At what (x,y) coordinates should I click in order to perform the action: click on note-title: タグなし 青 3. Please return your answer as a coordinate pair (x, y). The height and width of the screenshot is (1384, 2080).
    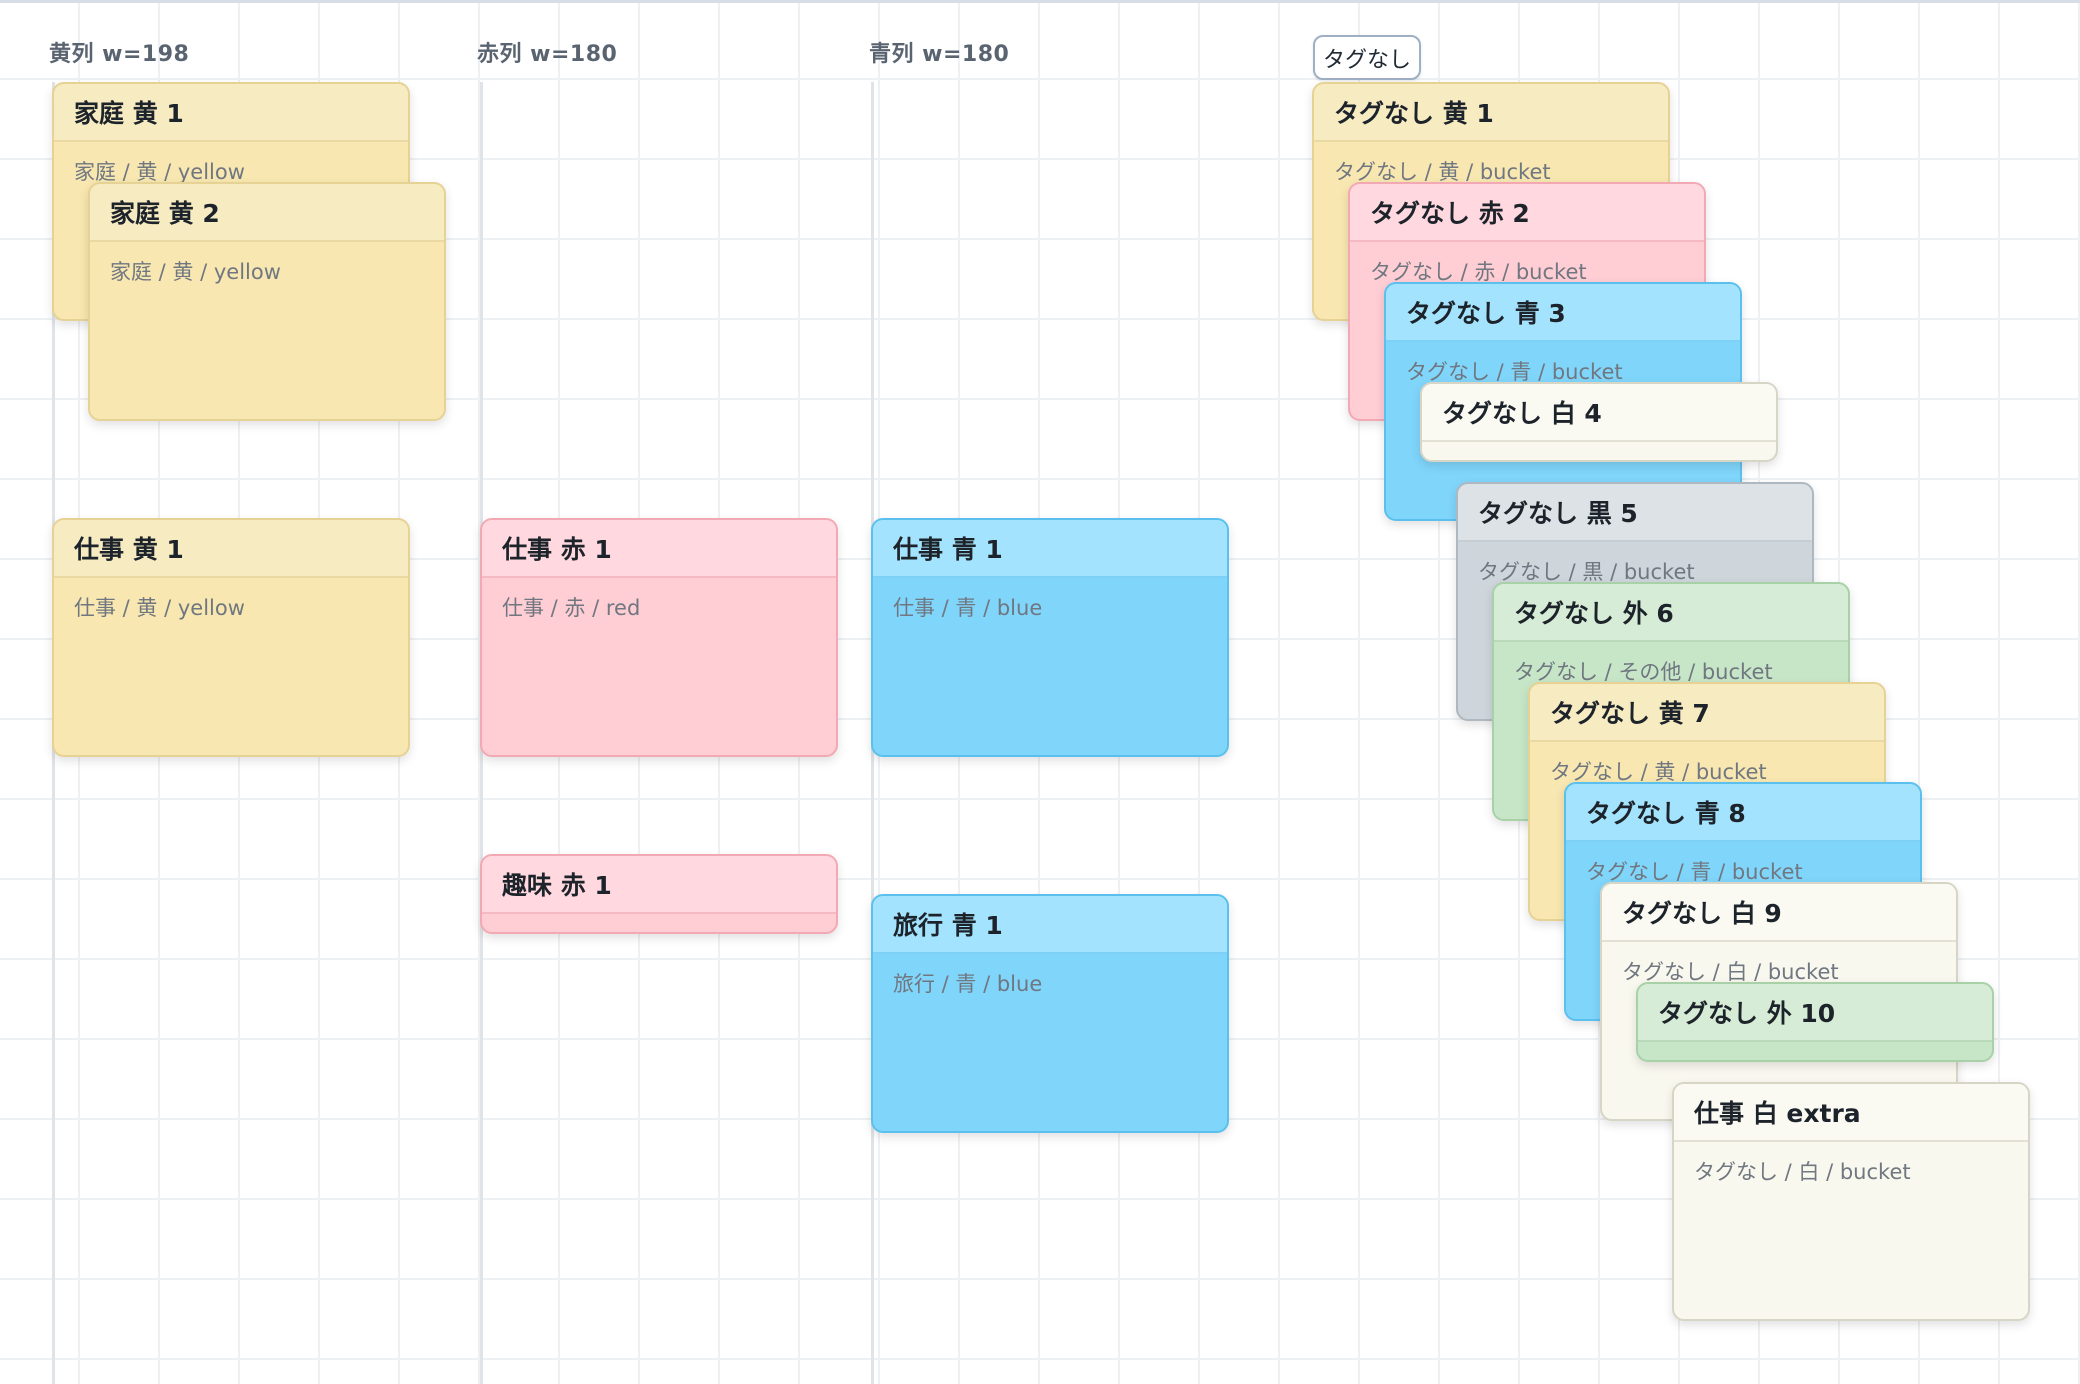
    Looking at the image, I should click on (1563, 313).